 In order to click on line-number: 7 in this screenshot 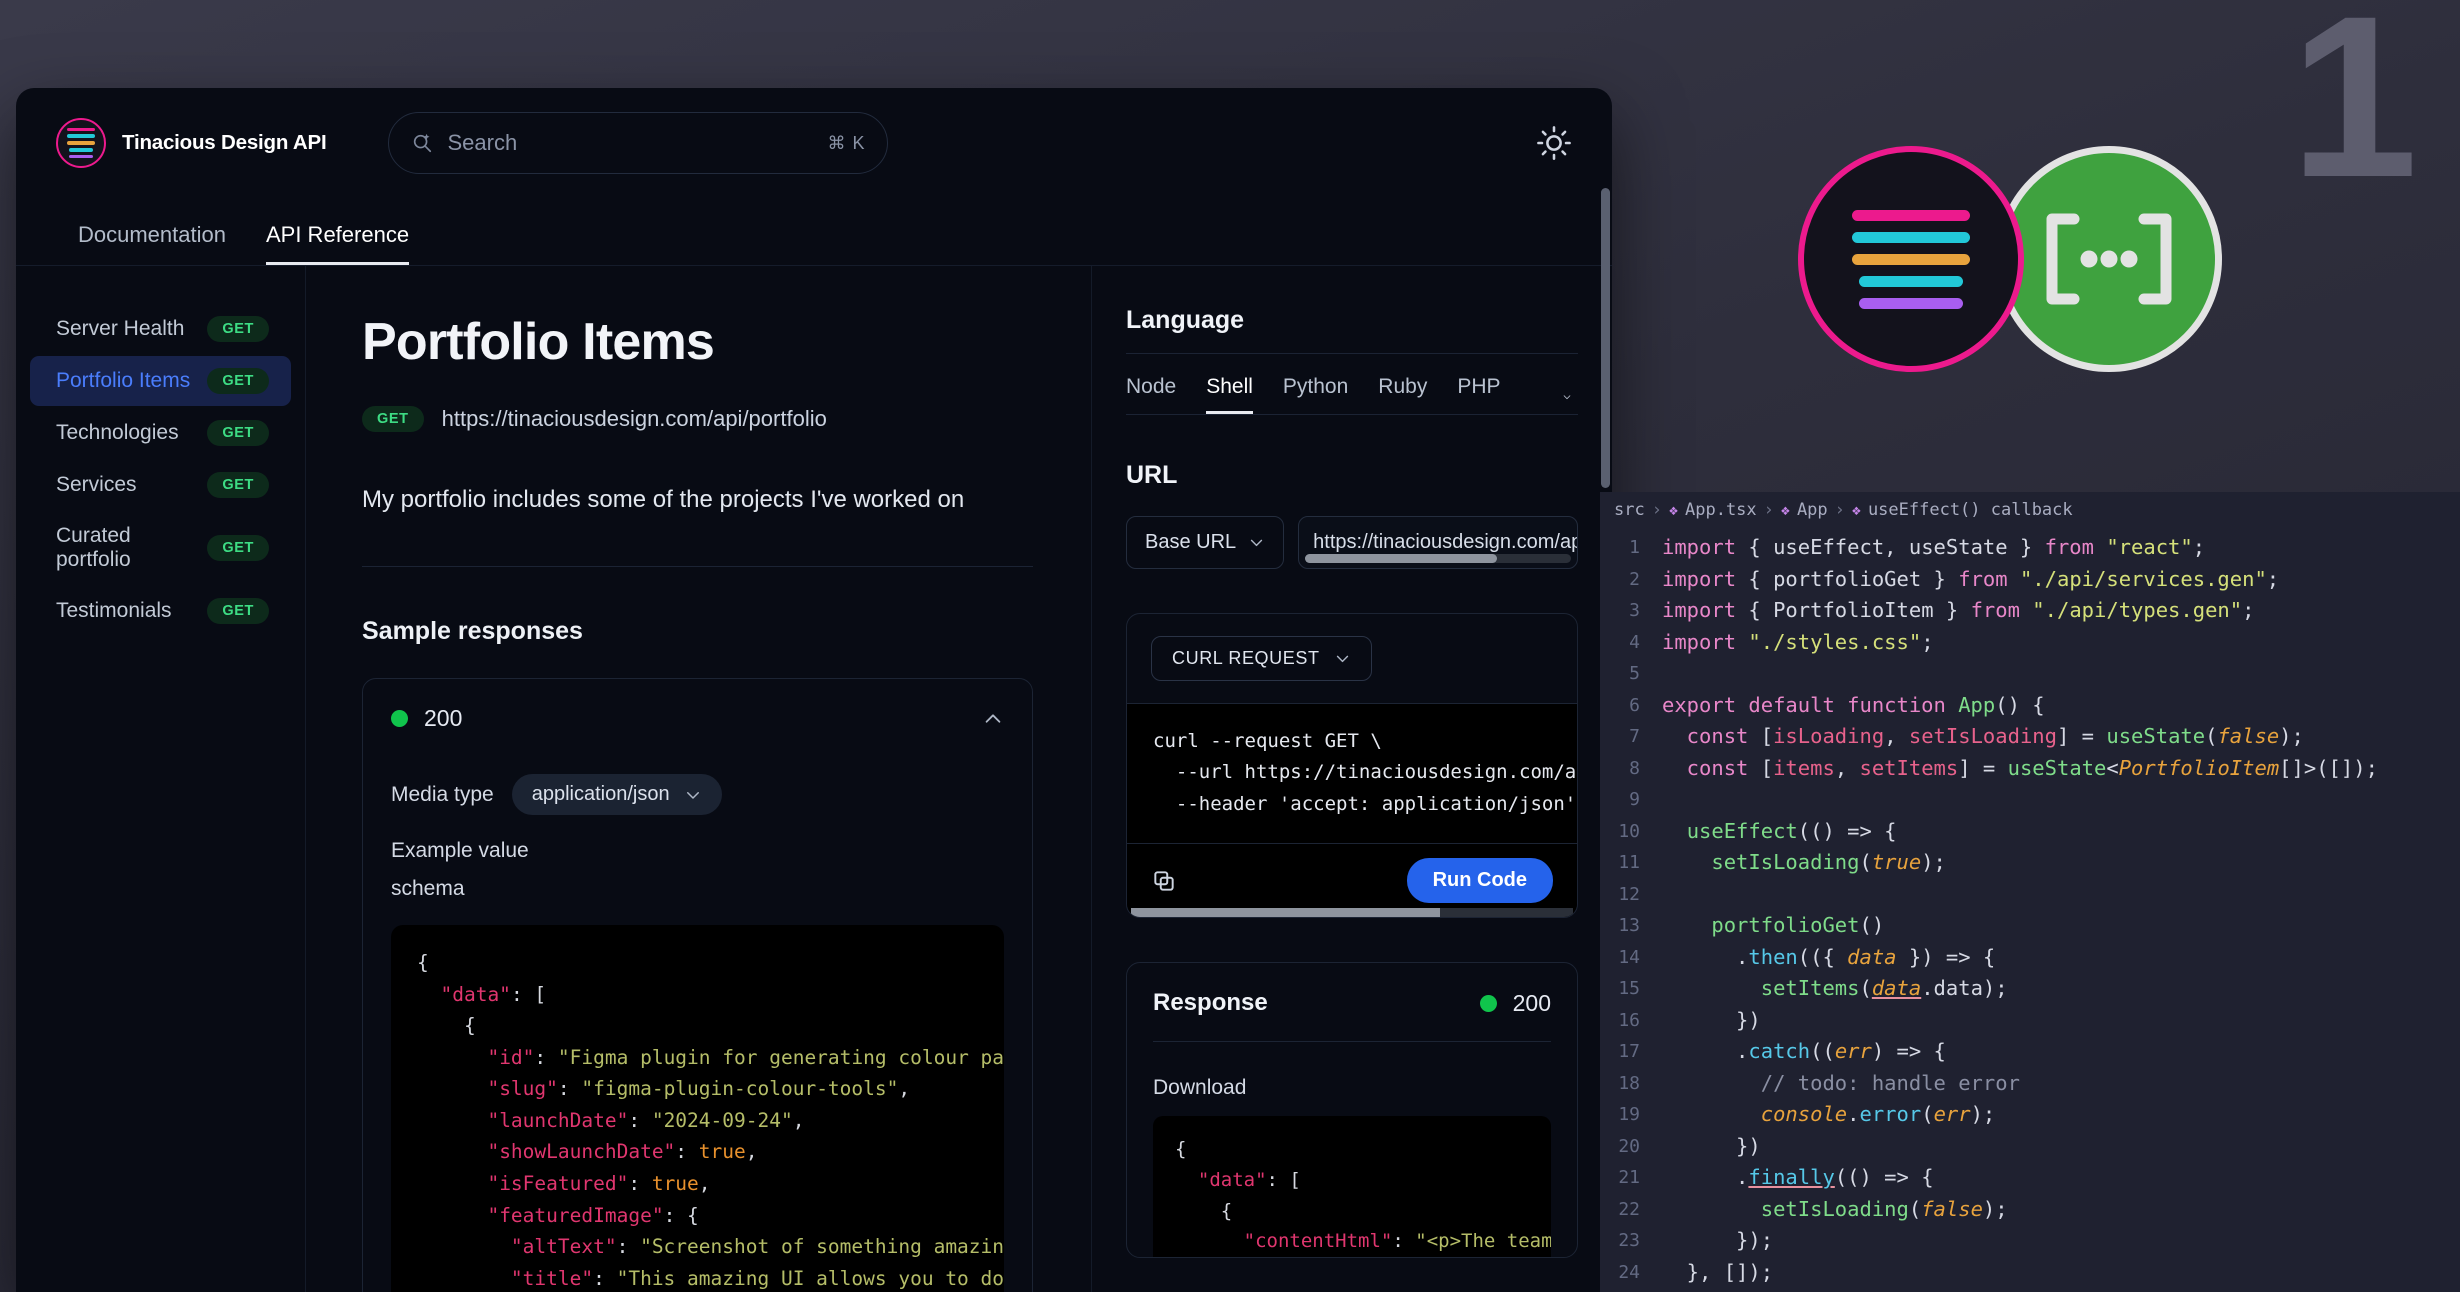, I will do `click(1634, 736)`.